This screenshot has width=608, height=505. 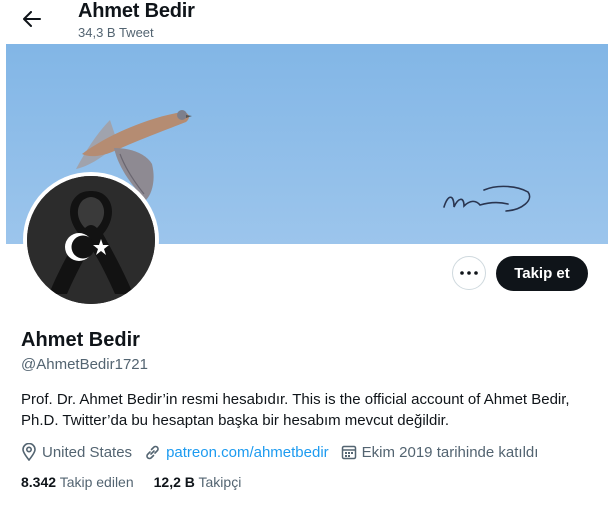 What do you see at coordinates (116, 32) in the screenshot?
I see `tweet-count: 34,3 B Tweet` at bounding box center [116, 32].